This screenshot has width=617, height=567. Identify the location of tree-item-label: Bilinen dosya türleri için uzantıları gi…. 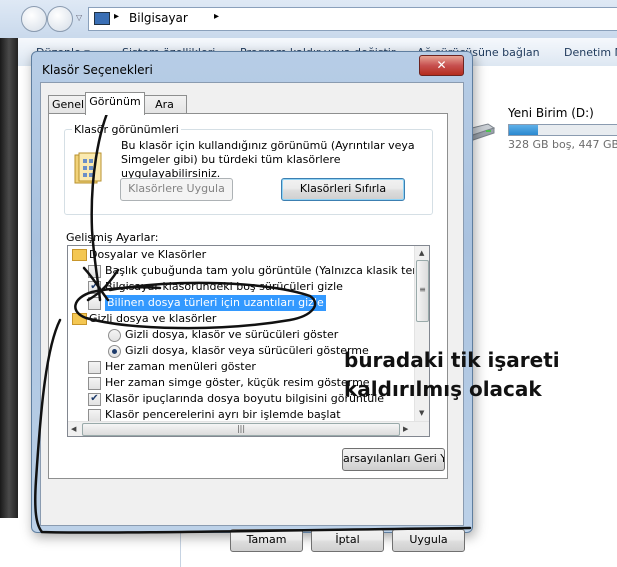
(215, 303).